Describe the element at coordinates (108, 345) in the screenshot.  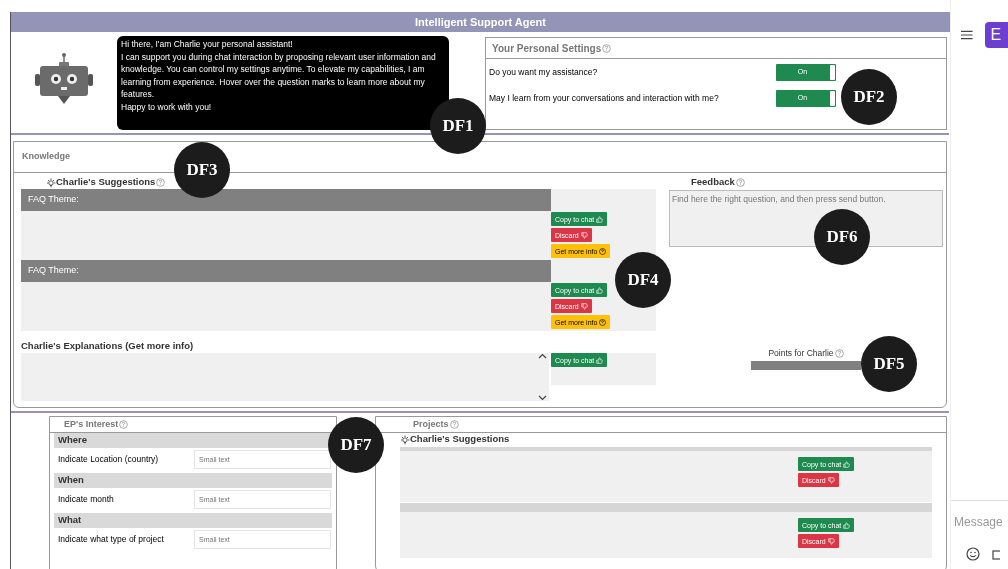
I see `explanations-title: Charlie's Explanations (Get more info)` at that location.